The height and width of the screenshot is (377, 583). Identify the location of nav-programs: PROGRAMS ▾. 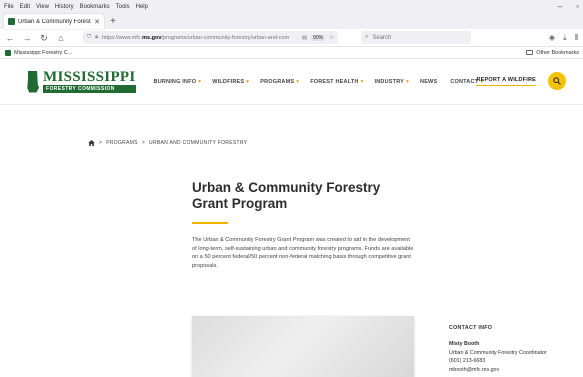
(279, 82).